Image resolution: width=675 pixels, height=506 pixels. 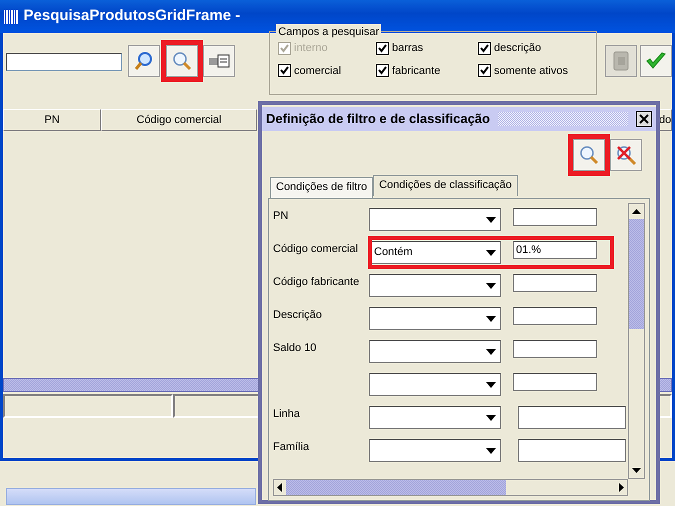 I want to click on close-button, so click(x=644, y=119).